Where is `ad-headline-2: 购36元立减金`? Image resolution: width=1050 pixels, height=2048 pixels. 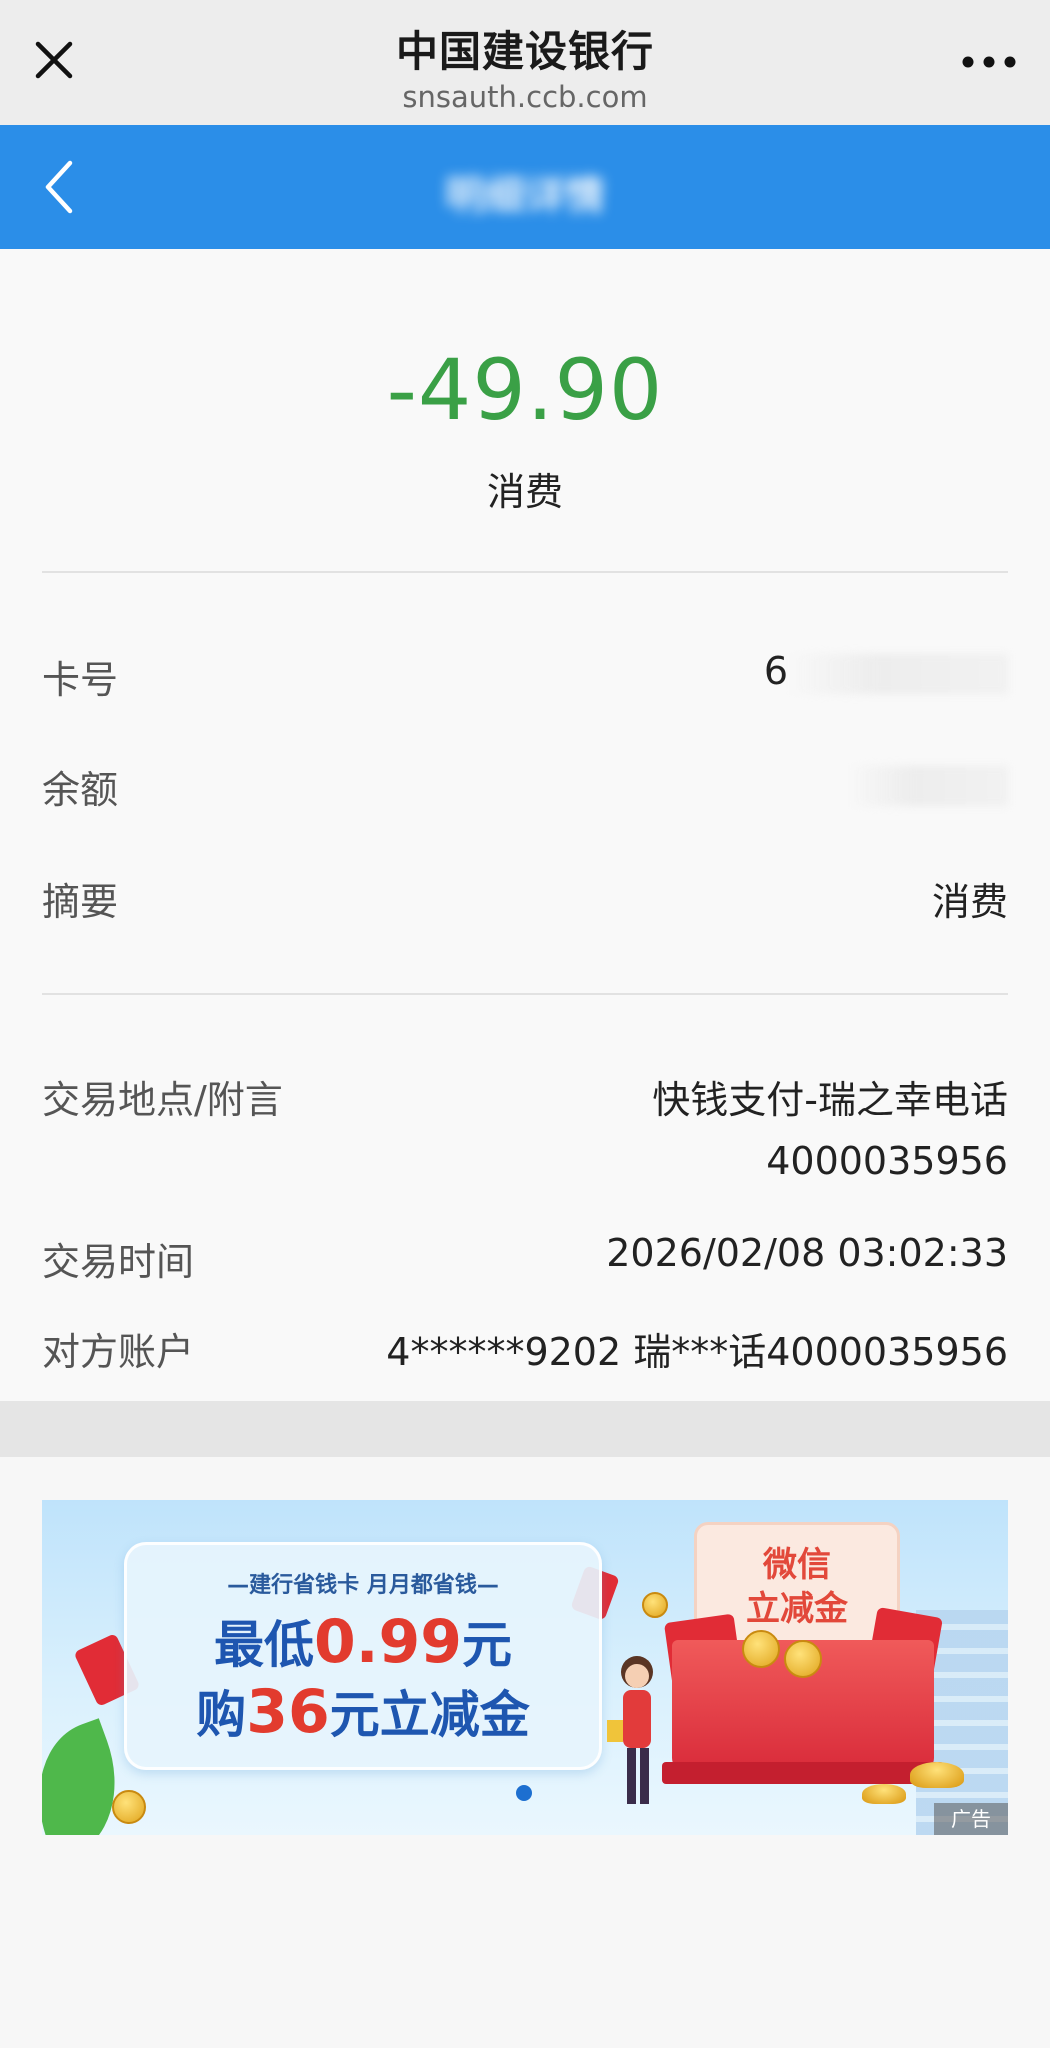 ad-headline-2: 购36元立减金 is located at coordinates (363, 1711).